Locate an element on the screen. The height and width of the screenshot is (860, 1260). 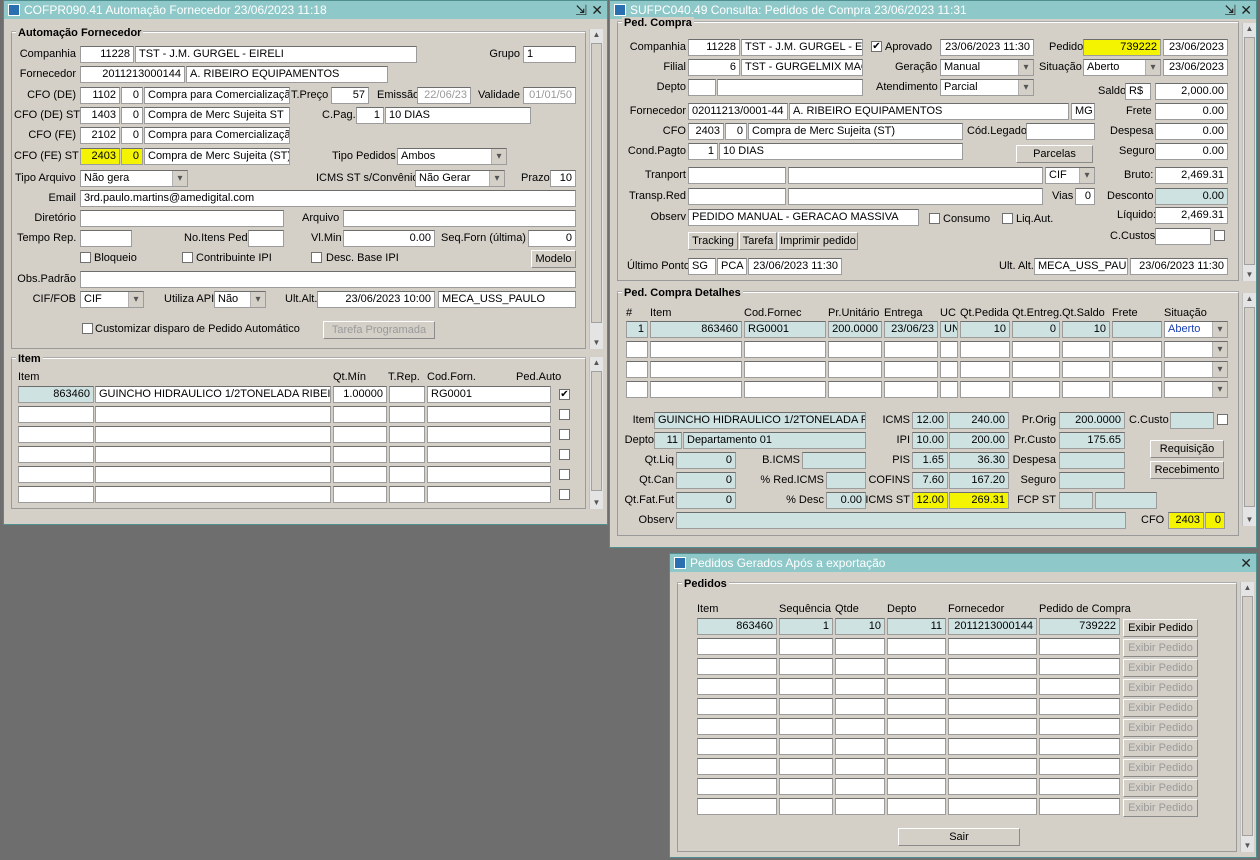
vertical-scrollbar: ▲ ▼ is located at coordinates (1249, 152).